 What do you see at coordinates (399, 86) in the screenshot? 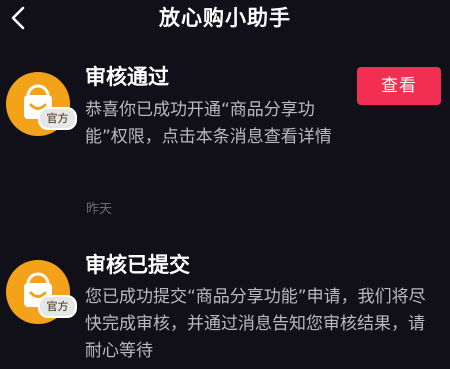
I see `view-button: 查看` at bounding box center [399, 86].